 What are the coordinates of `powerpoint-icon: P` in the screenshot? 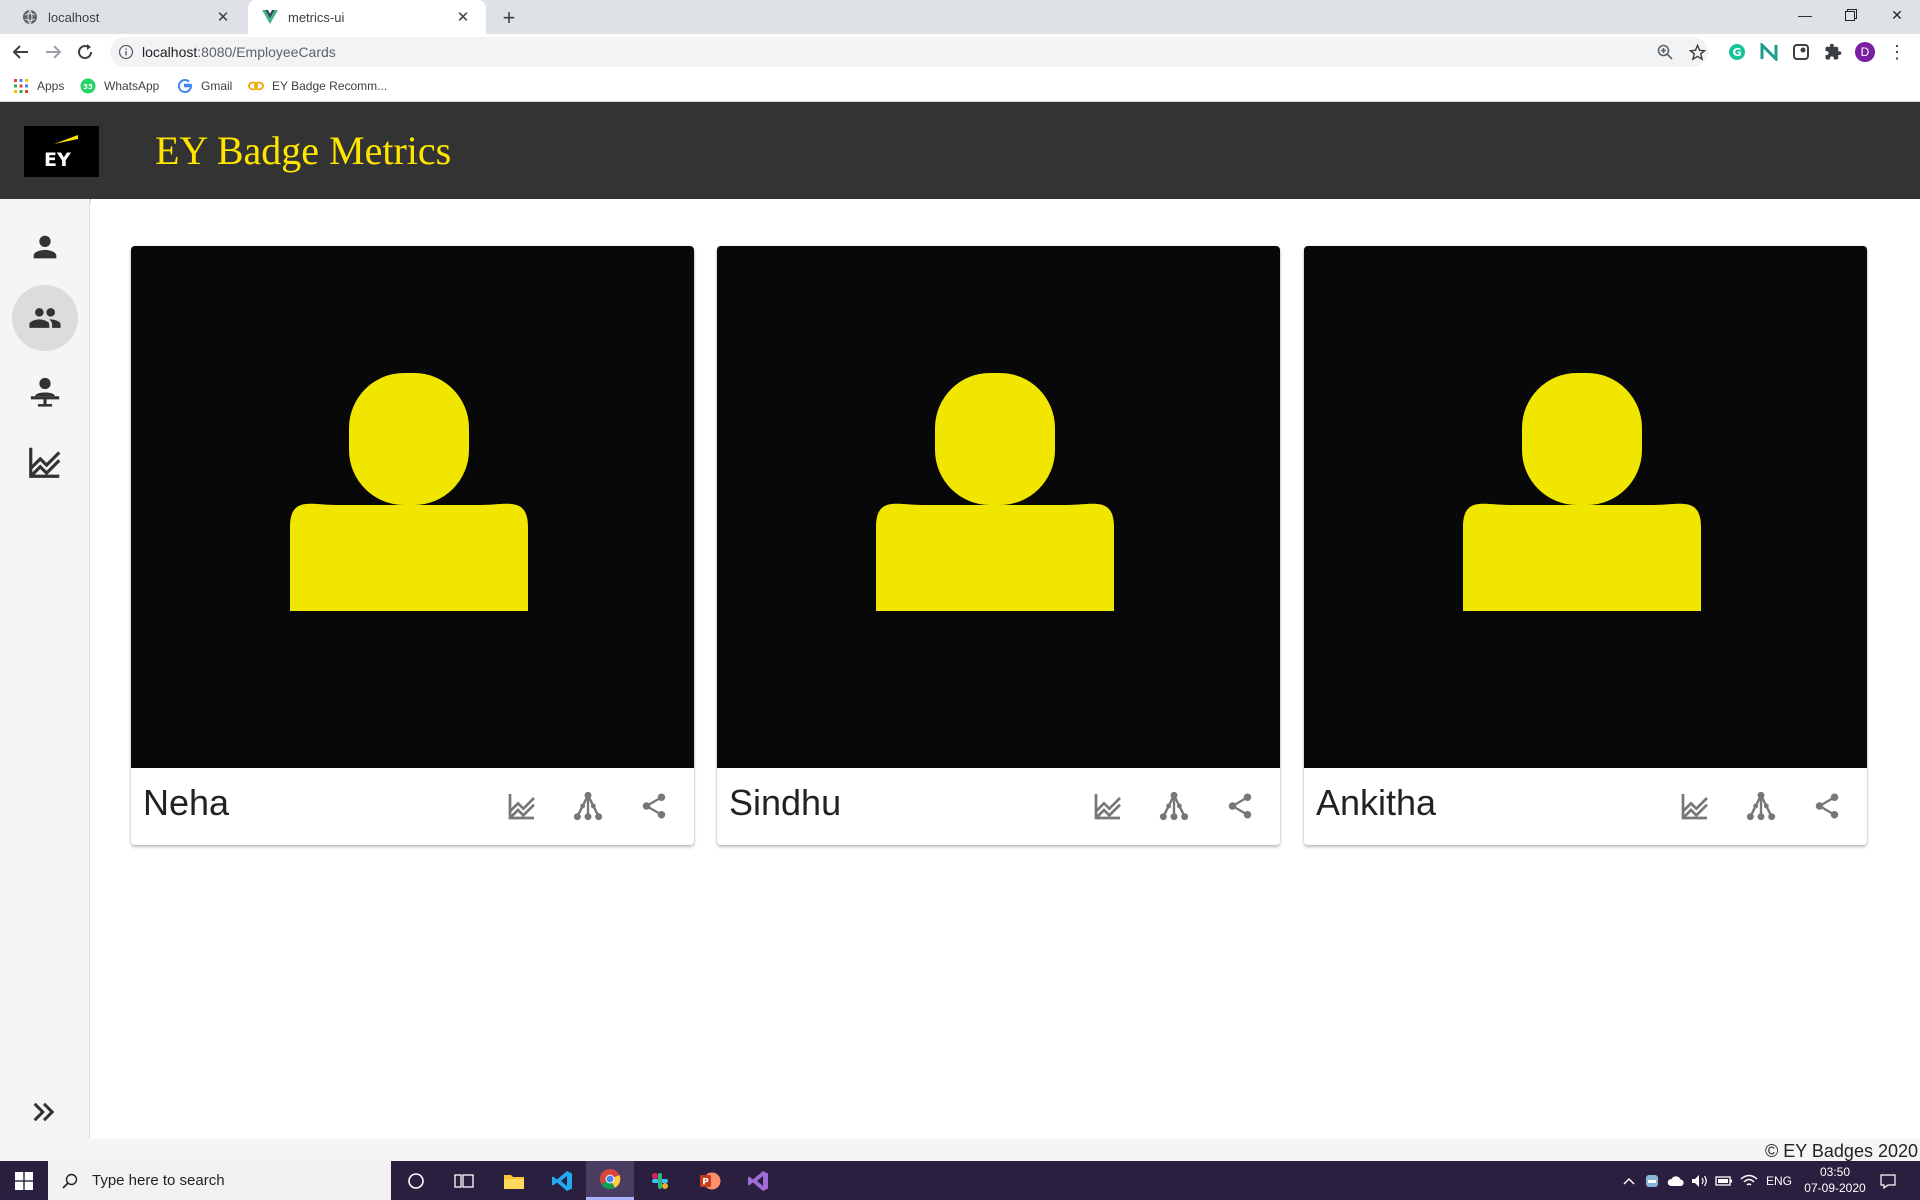 It's located at (710, 1180).